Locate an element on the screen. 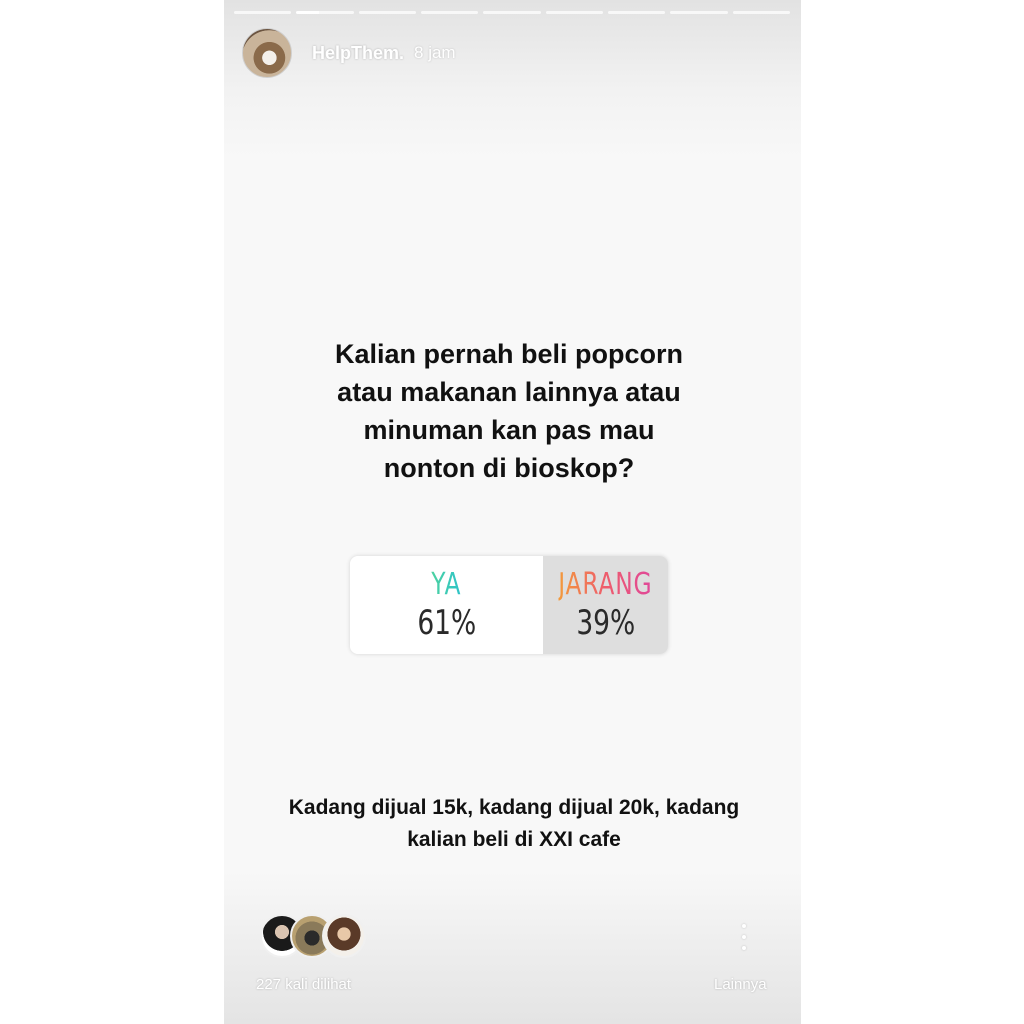 The height and width of the screenshot is (1024, 1024). poll-option-ya: YA 61% is located at coordinates (446, 605).